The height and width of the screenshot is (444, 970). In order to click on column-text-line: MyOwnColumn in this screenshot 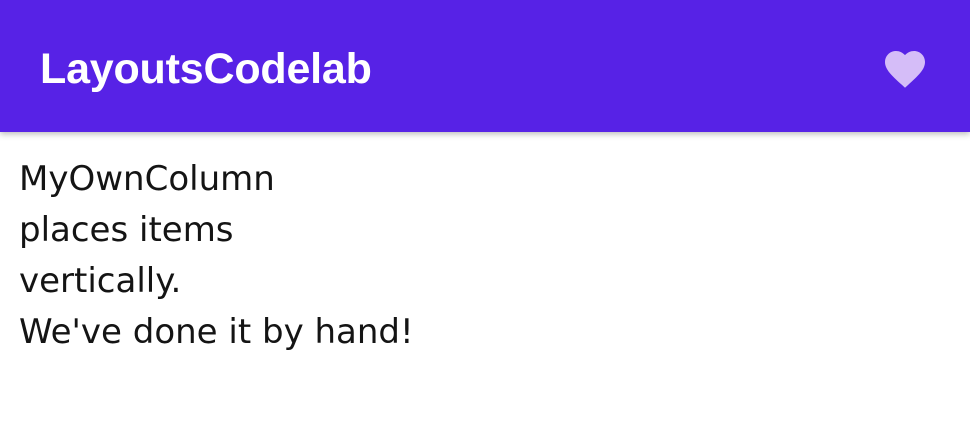, I will do `click(147, 179)`.